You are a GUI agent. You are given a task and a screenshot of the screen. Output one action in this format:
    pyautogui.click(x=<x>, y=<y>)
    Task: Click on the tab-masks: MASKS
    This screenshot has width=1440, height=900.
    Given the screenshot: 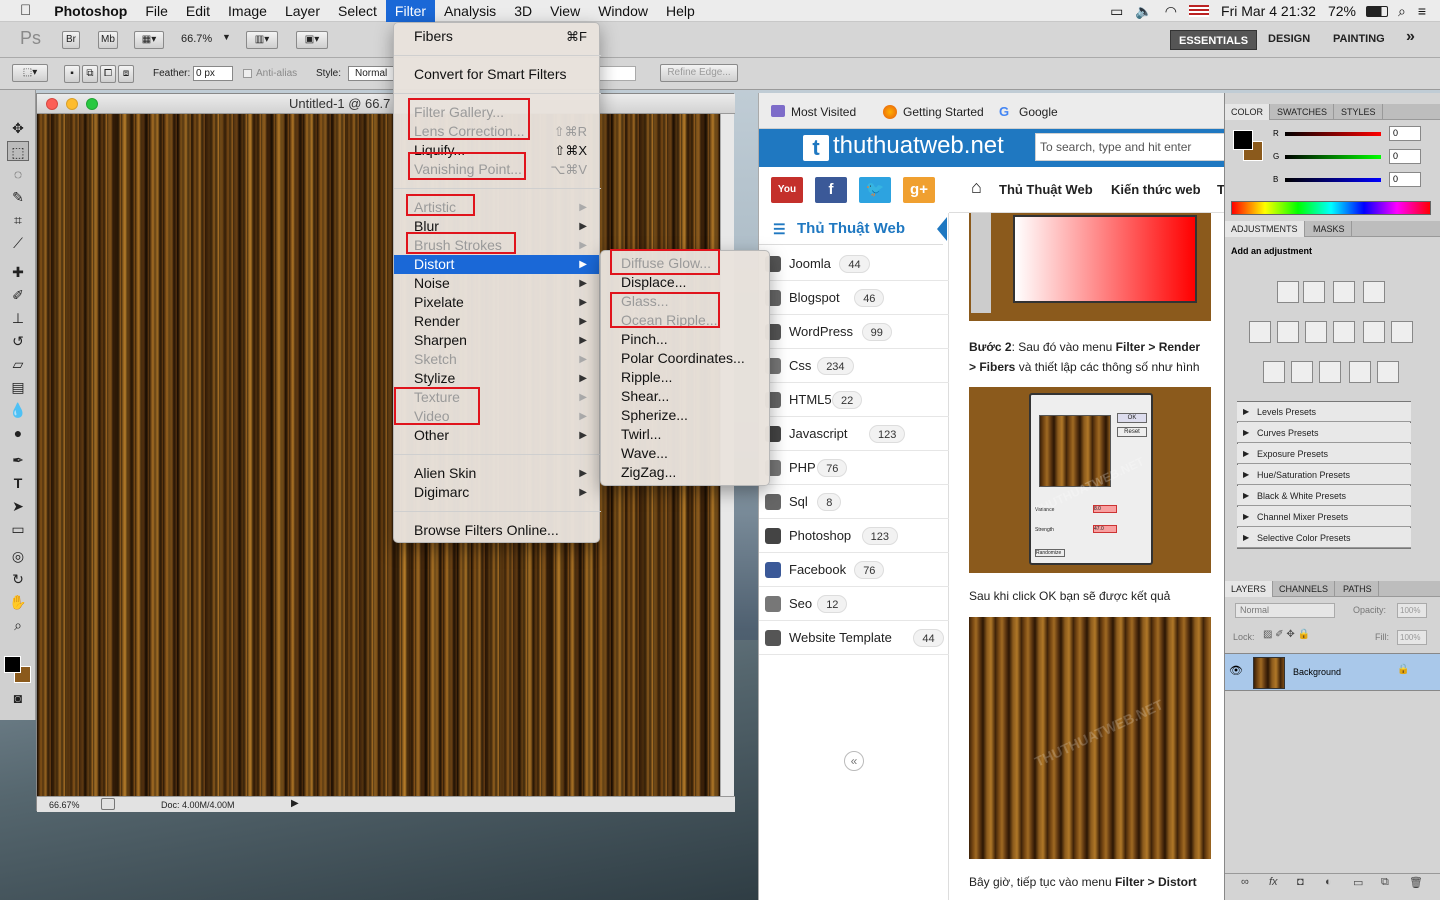 What is the action you would take?
    pyautogui.click(x=1329, y=229)
    